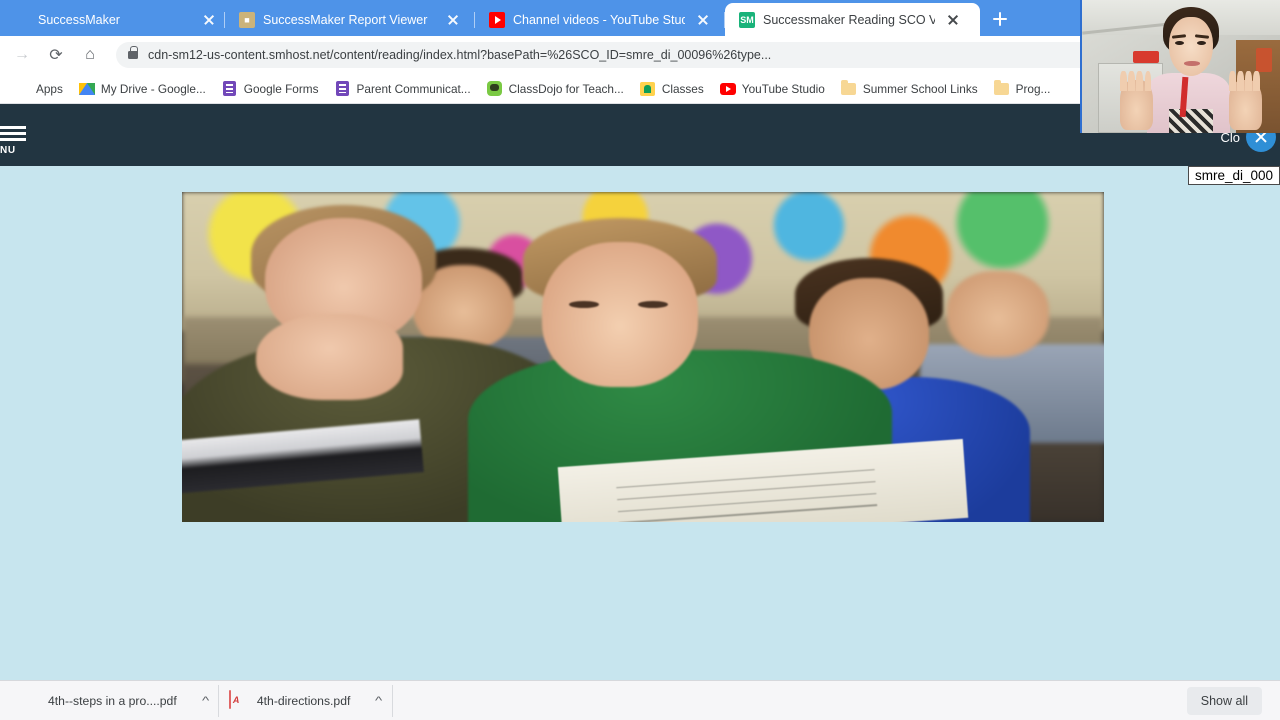 This screenshot has width=1280, height=720. I want to click on bookmark-apps: Apps, so click(38, 89).